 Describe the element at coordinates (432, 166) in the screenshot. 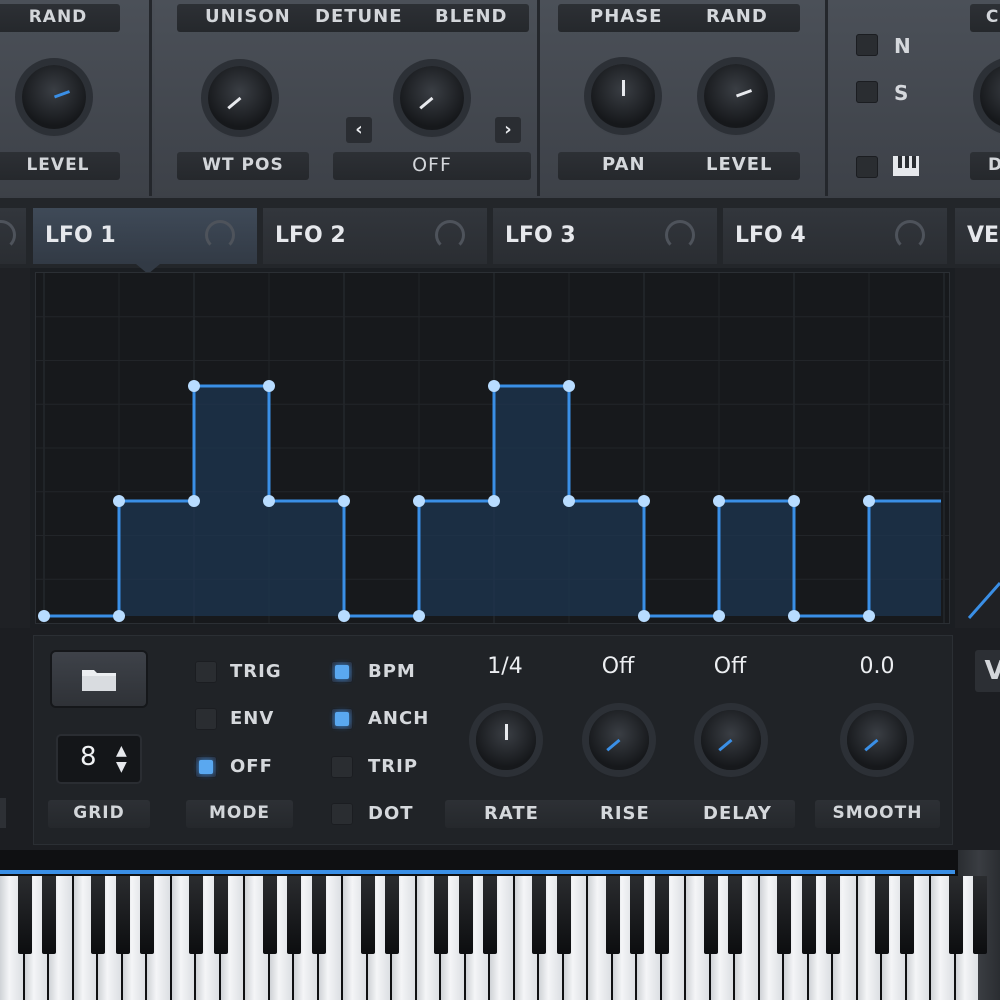

I see `warp-mode-select: OFF` at that location.